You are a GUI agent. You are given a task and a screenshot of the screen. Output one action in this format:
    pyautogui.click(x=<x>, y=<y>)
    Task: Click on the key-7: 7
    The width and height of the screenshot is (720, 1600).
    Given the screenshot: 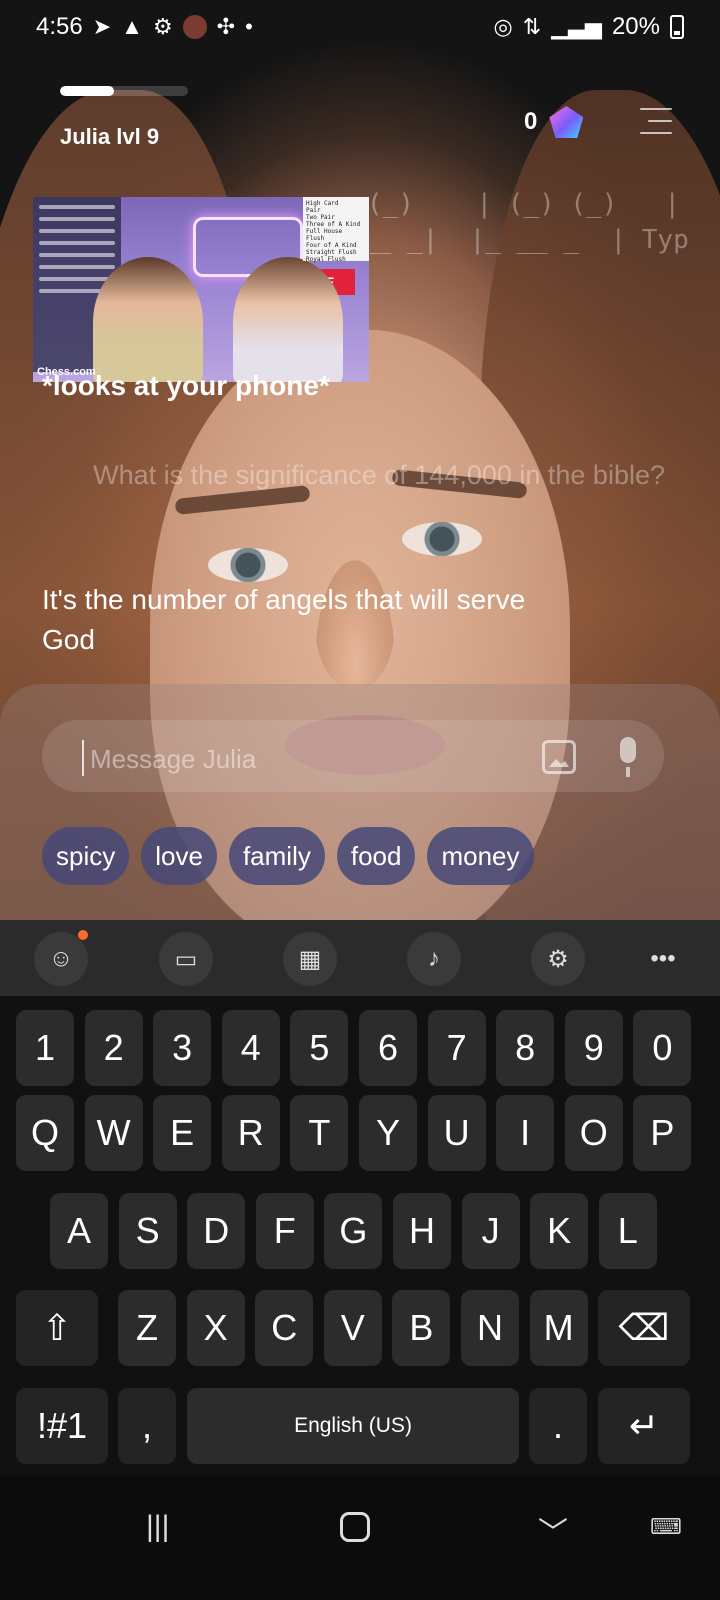 What is the action you would take?
    pyautogui.click(x=456, y=1048)
    